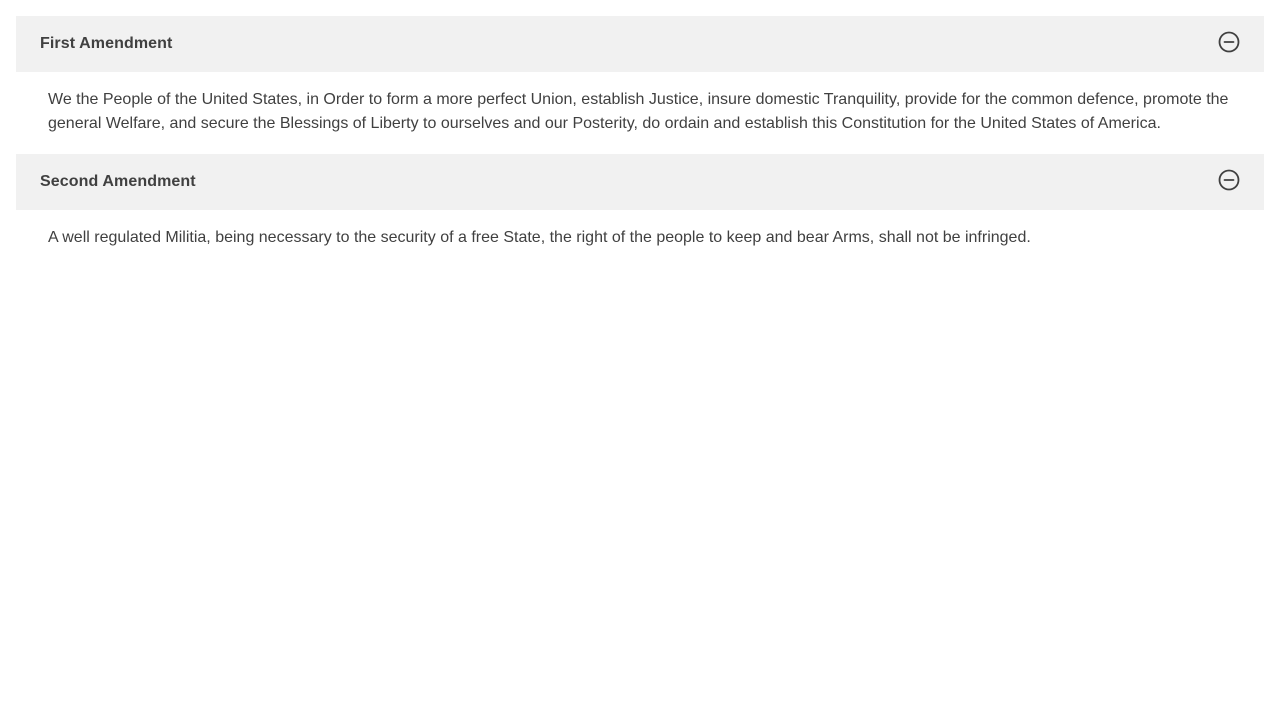 The width and height of the screenshot is (1280, 720). I want to click on accordion-header-second-amendment: Second Amendment, so click(640, 182).